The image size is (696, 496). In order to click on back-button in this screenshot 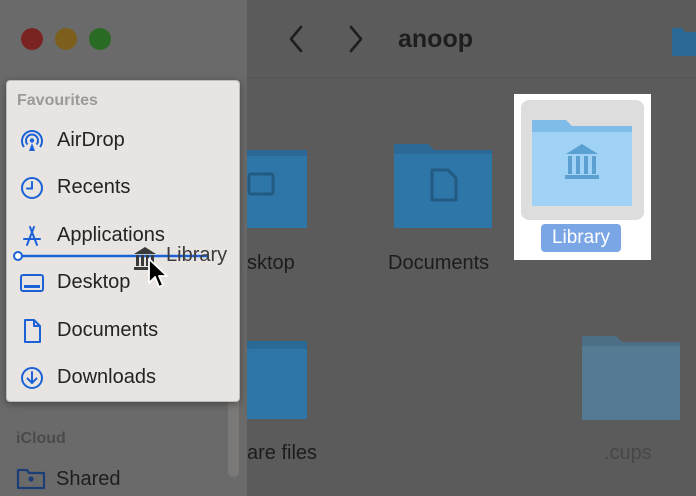, I will do `click(296, 39)`.